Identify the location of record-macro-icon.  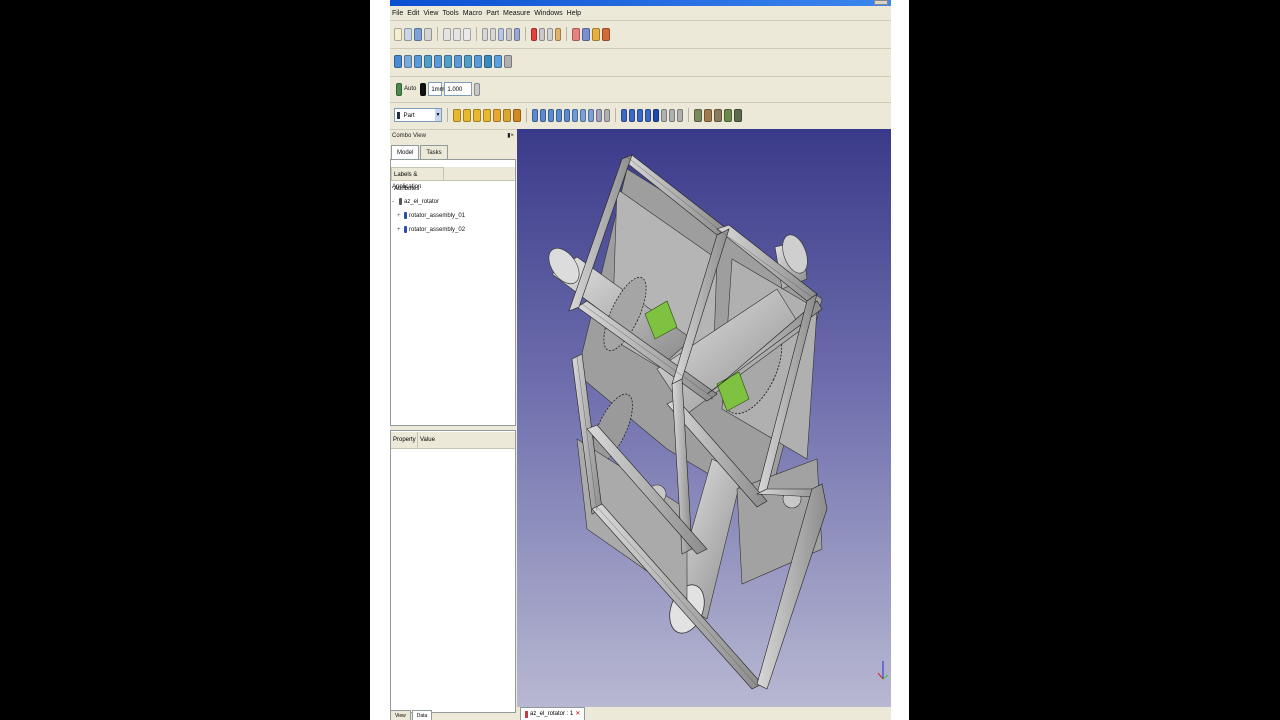
(534, 34).